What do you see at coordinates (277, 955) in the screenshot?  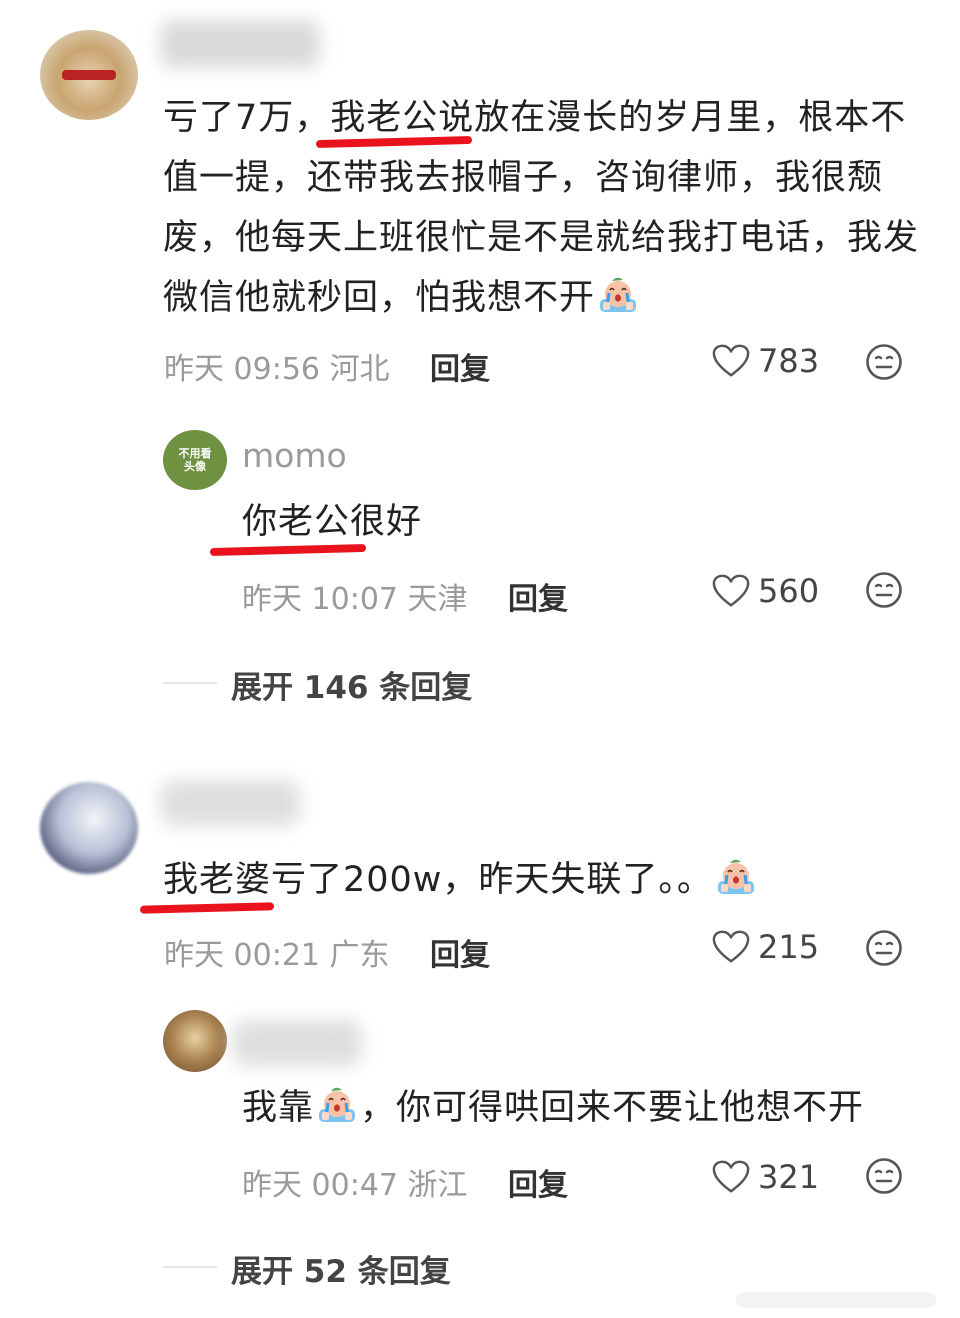 I see `comment-meta: 昨天 00:21 广东` at bounding box center [277, 955].